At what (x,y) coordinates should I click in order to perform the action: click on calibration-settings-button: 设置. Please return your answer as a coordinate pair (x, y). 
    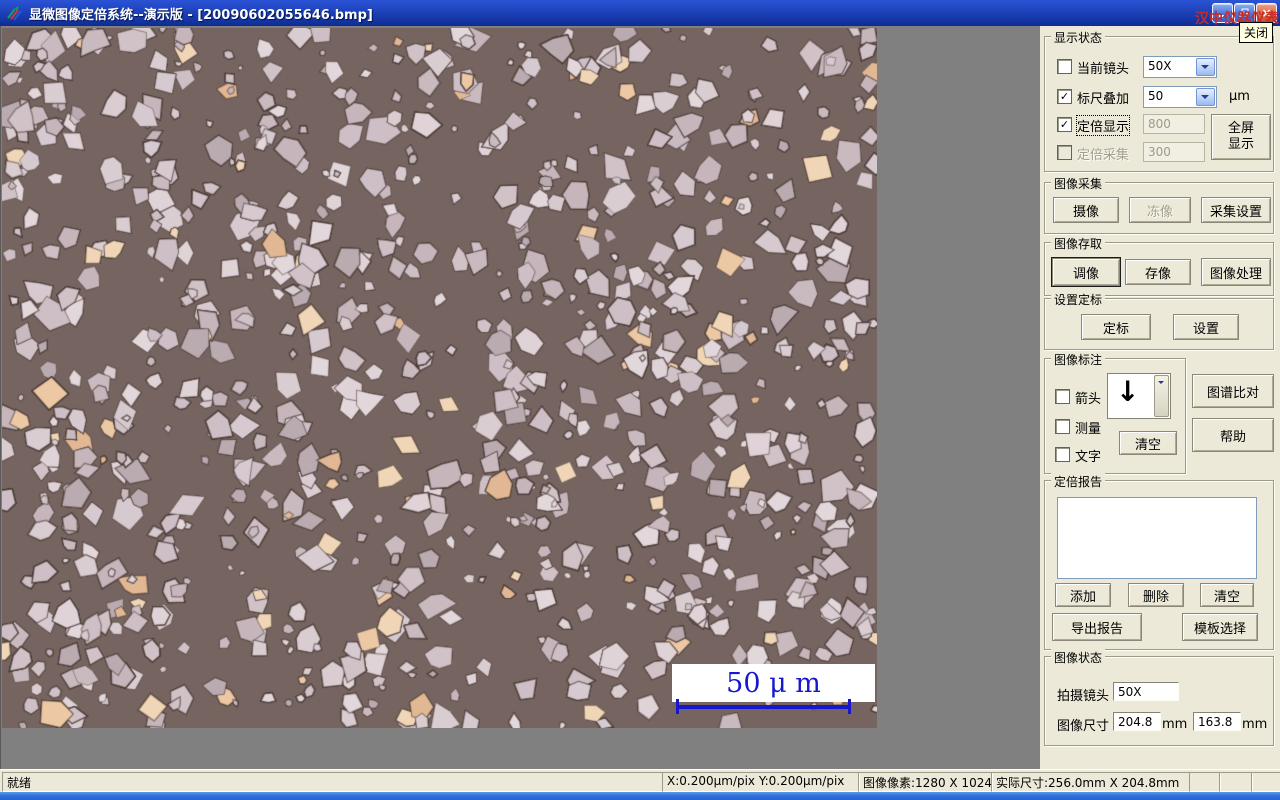
    Looking at the image, I should click on (1206, 327).